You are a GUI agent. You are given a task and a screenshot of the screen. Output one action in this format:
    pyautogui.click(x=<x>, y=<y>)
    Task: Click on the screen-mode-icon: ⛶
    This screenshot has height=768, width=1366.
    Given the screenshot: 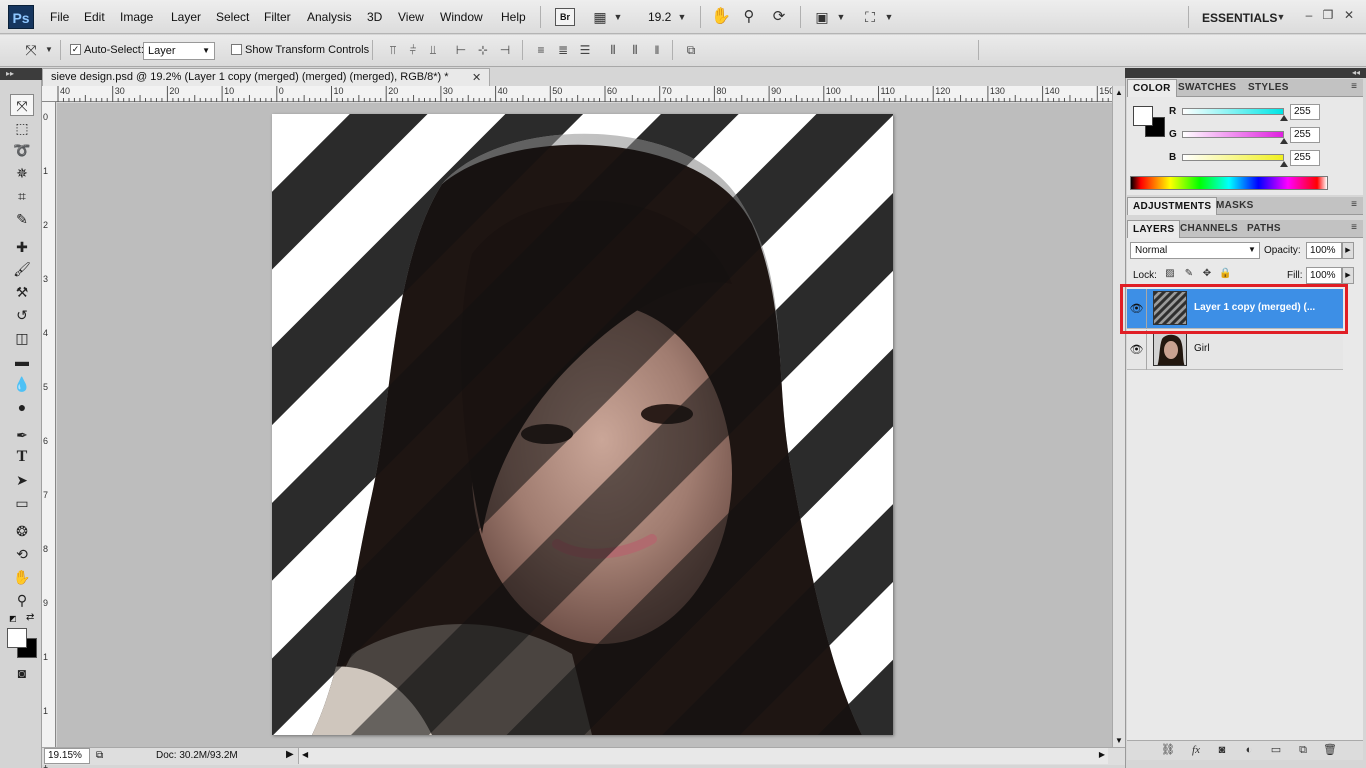 What is the action you would take?
    pyautogui.click(x=870, y=17)
    